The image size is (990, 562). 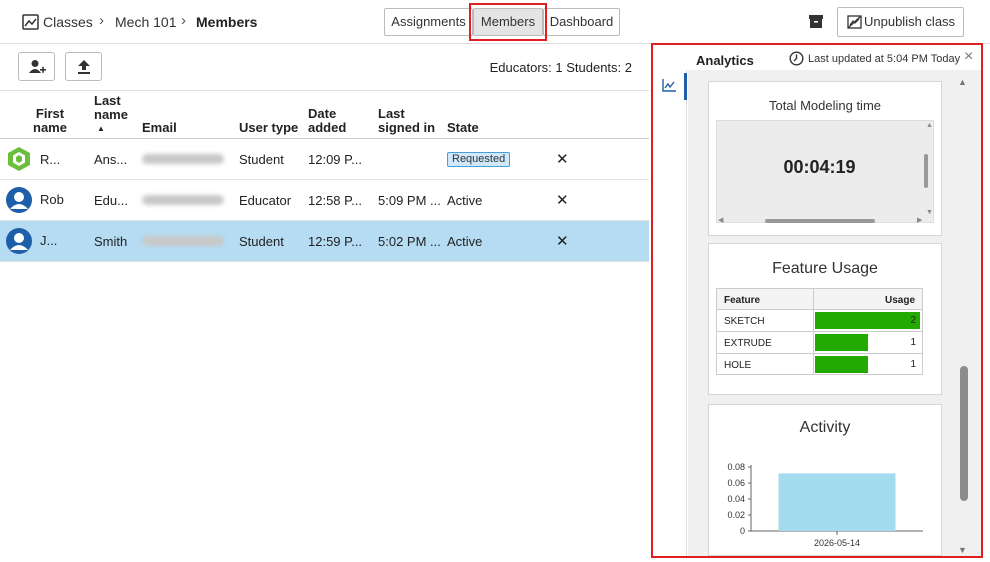 What do you see at coordinates (742, 300) in the screenshot?
I see `feature-col-header: Feature` at bounding box center [742, 300].